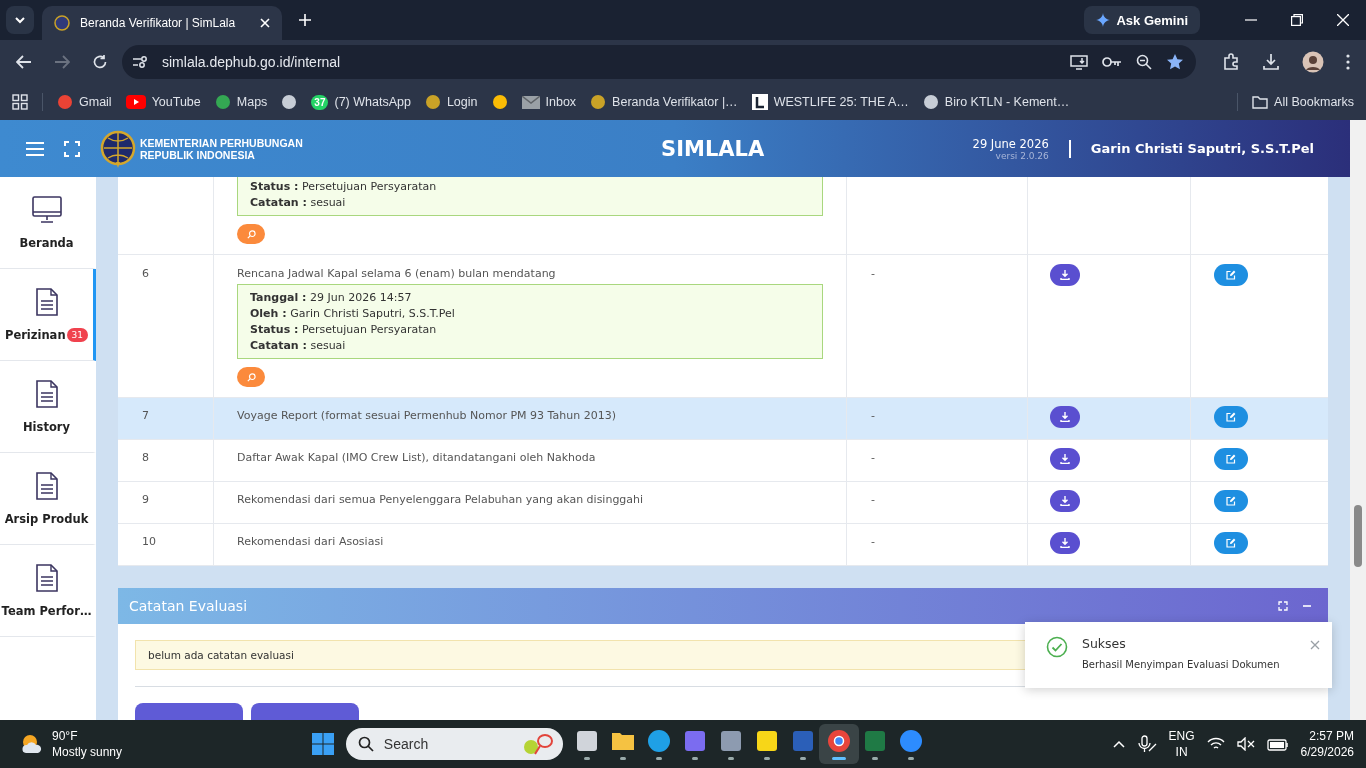 This screenshot has width=1366, height=768. What do you see at coordinates (158, 23) in the screenshot?
I see `tab-title: Beranda Verifikator | SimLala` at bounding box center [158, 23].